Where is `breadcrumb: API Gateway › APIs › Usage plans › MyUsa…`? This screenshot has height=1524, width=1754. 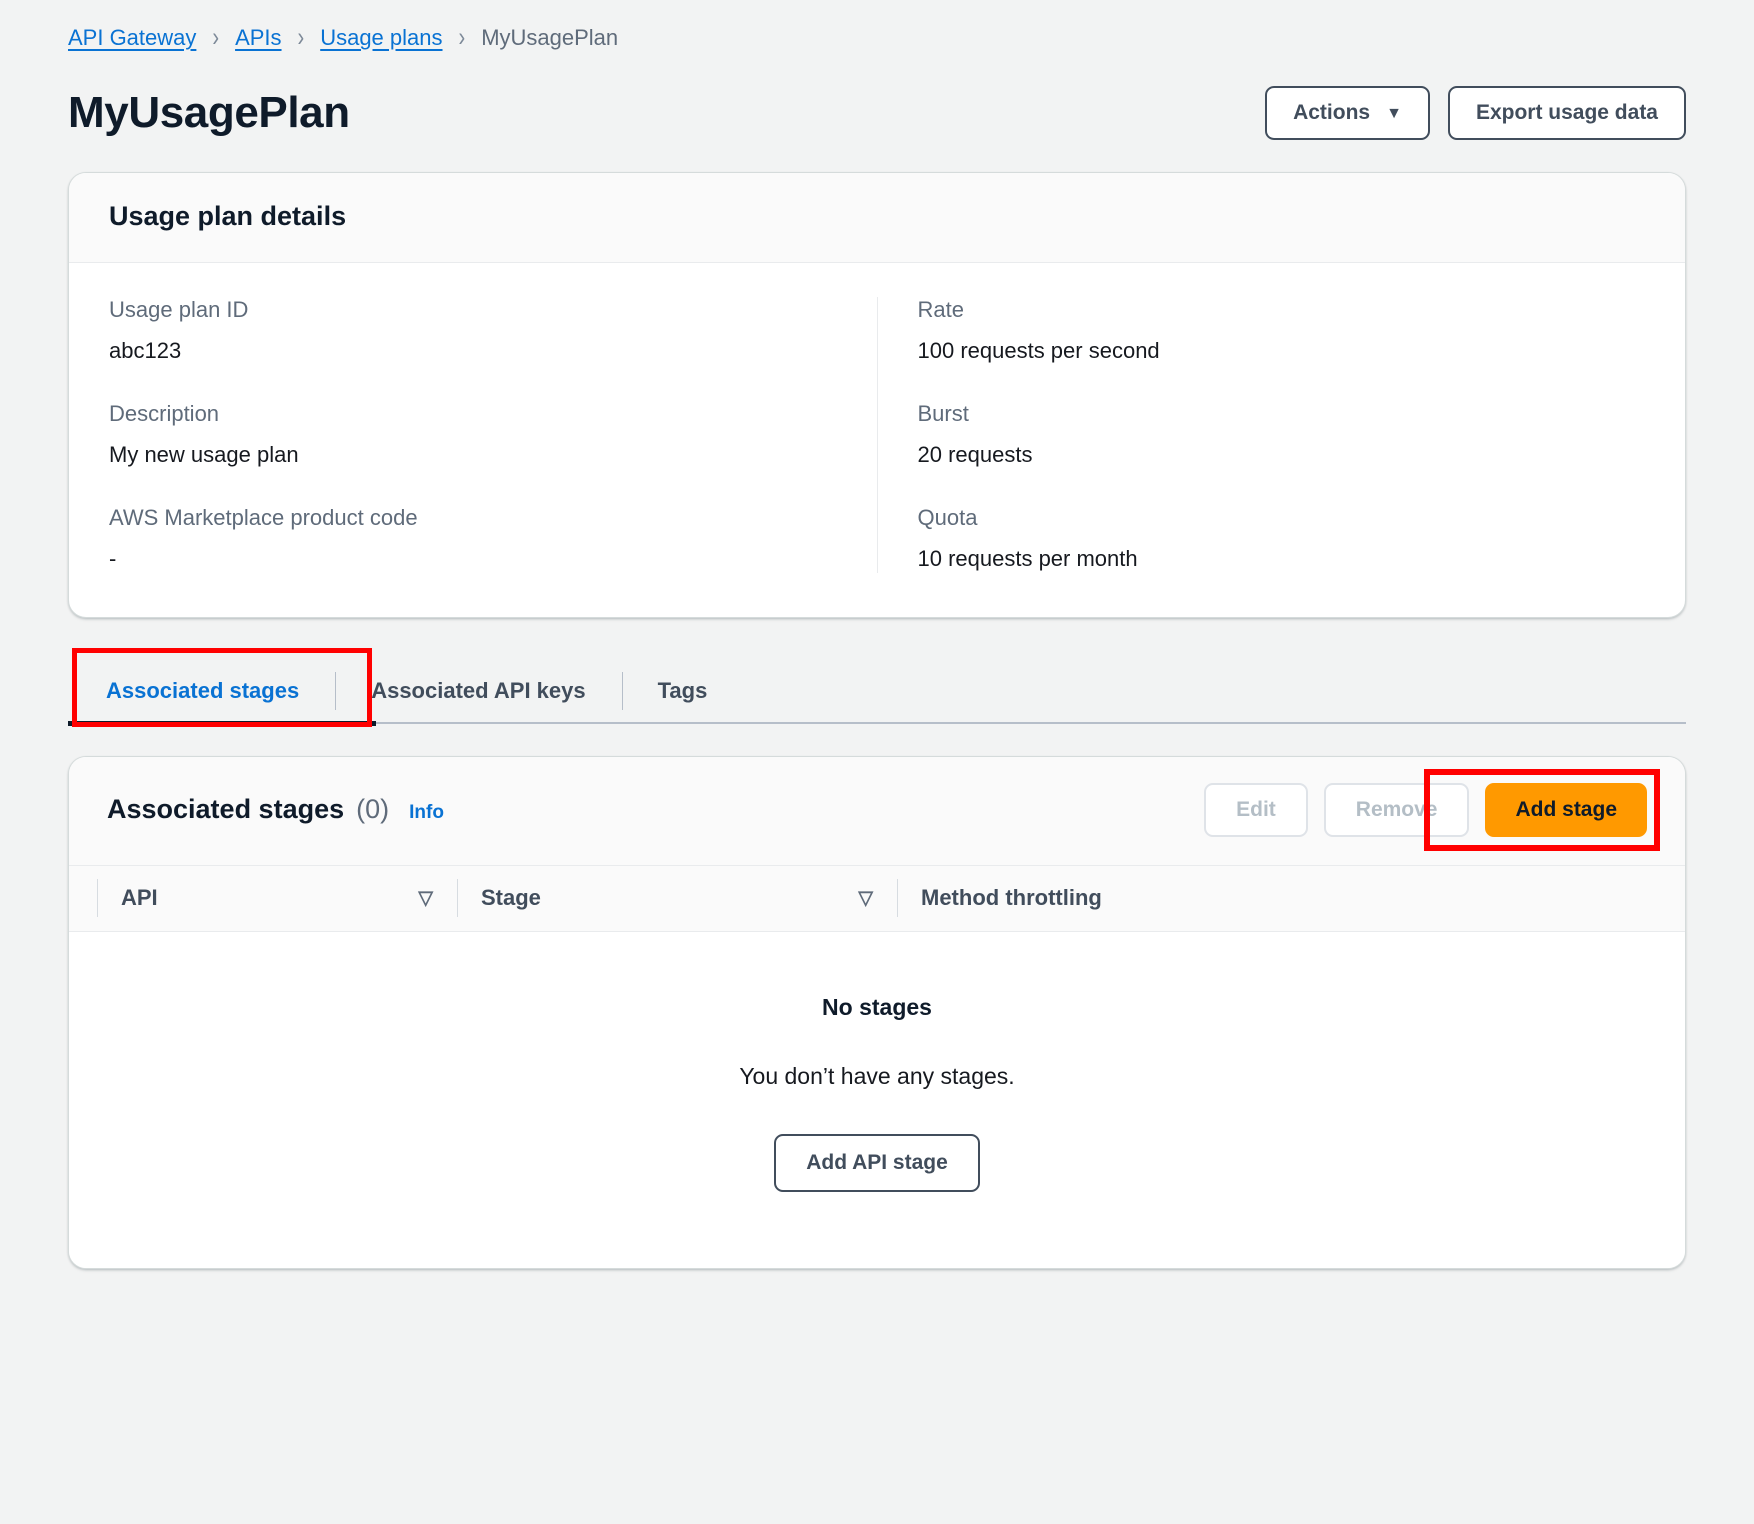 breadcrumb: API Gateway › APIs › Usage plans › MyUsa… is located at coordinates (877, 26).